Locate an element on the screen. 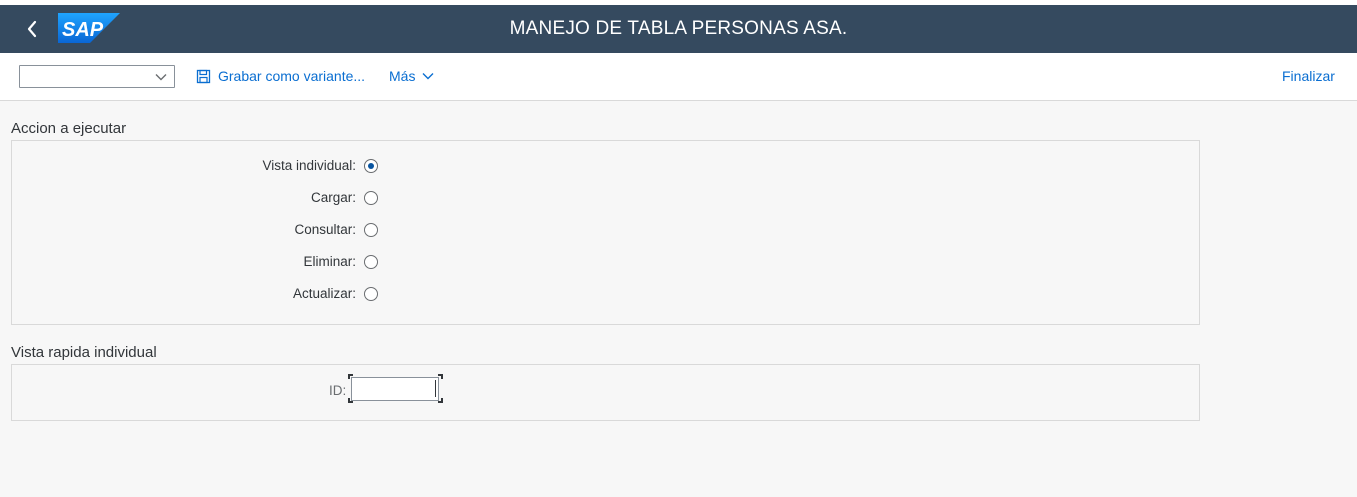  radio-option-cargar: Cargar: is located at coordinates (202, 198).